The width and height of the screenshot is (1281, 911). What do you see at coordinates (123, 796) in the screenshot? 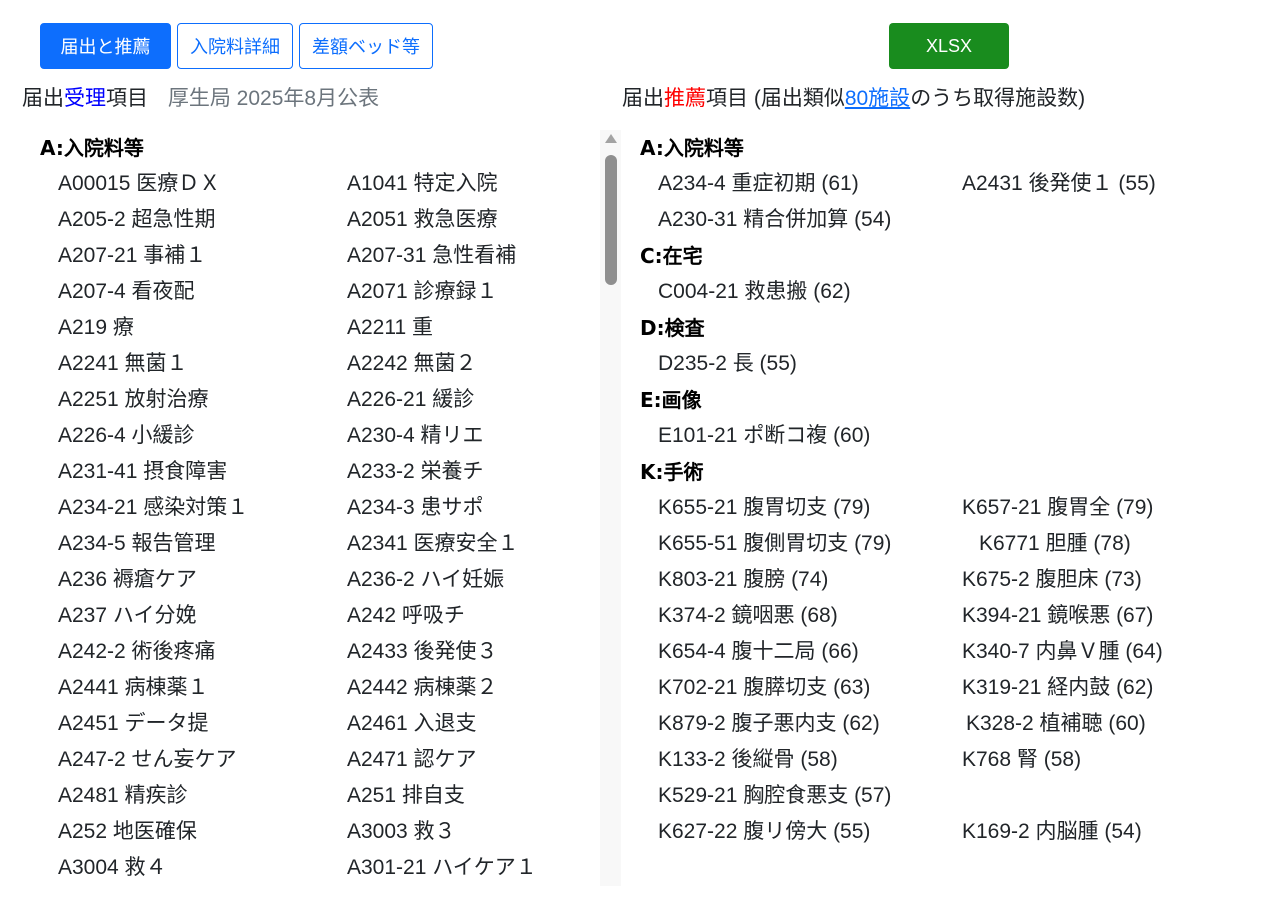
I see `accepted-item: A2481 精疾診` at bounding box center [123, 796].